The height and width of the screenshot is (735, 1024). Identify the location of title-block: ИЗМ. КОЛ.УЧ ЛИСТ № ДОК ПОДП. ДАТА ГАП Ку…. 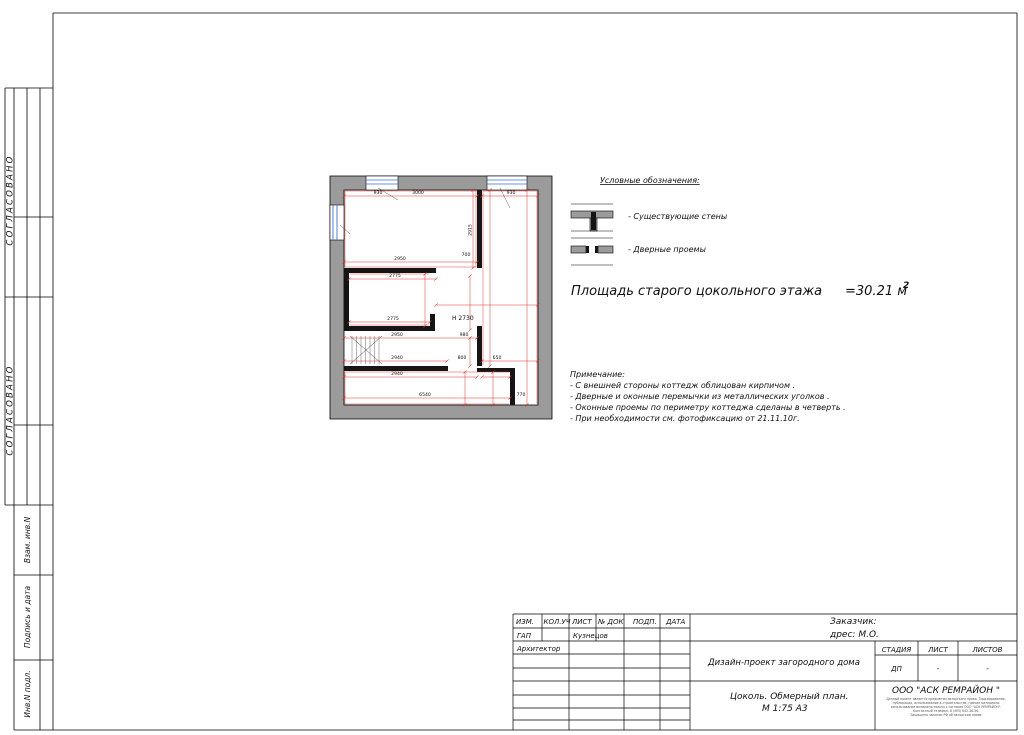
(761, 667).